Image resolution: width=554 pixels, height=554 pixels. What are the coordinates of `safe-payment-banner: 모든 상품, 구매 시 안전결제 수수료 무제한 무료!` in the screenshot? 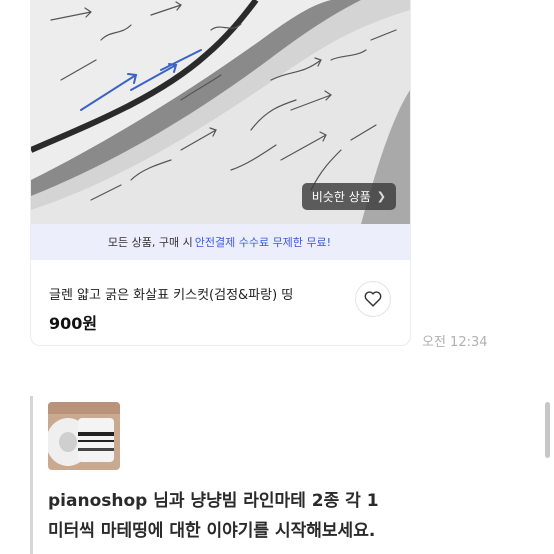 It's located at (220, 242).